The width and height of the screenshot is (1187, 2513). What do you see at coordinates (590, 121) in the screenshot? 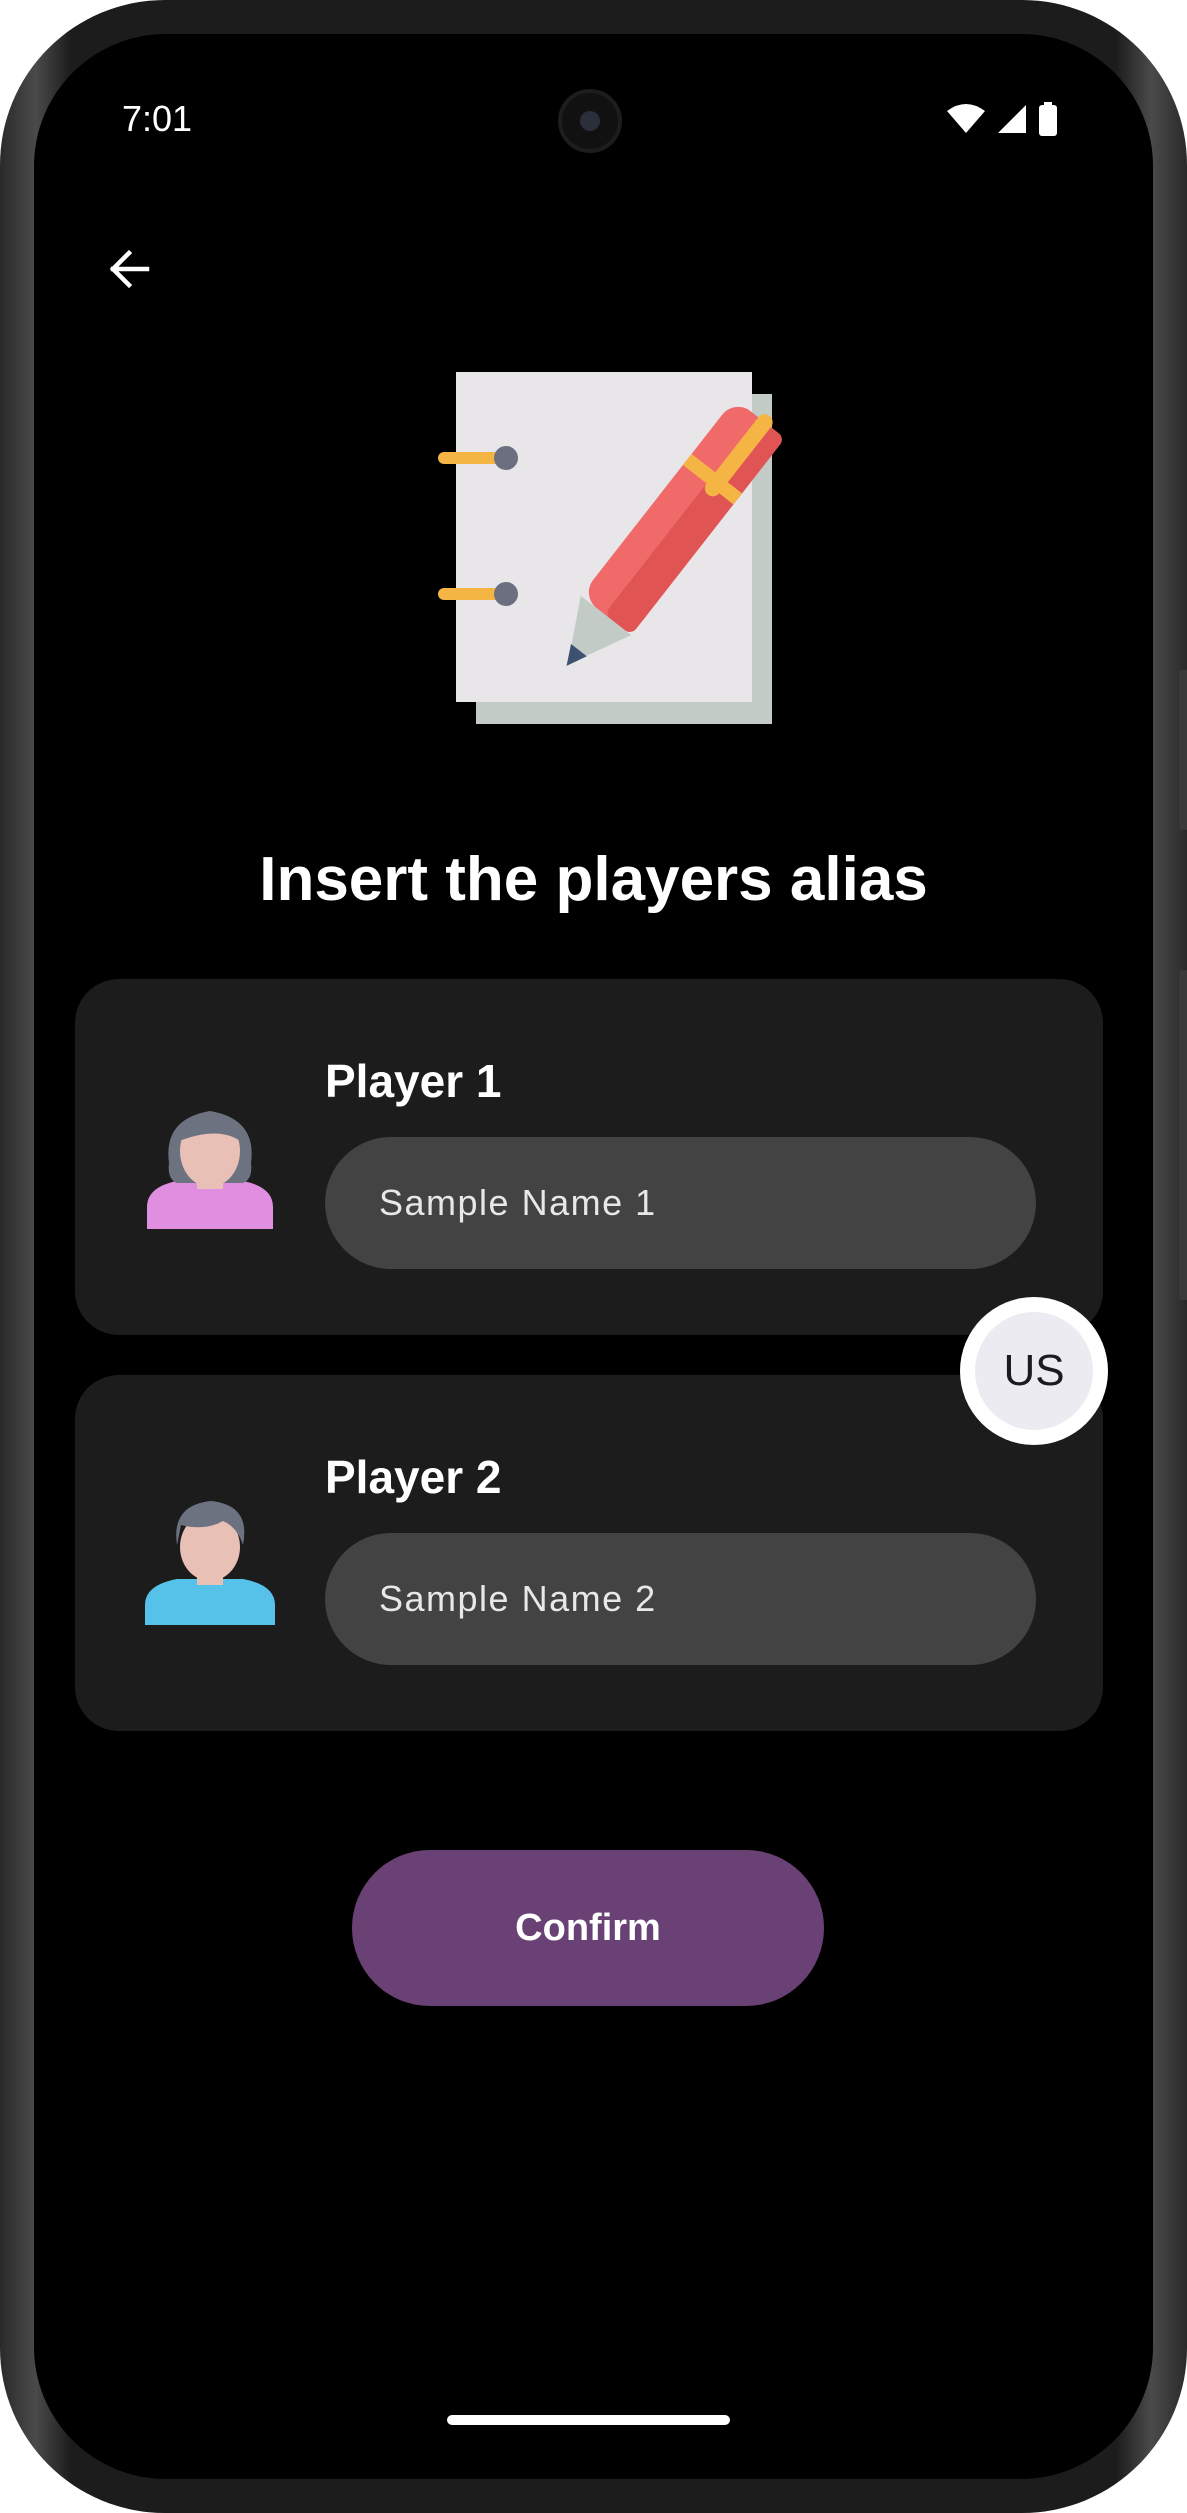
I see `front-camera` at bounding box center [590, 121].